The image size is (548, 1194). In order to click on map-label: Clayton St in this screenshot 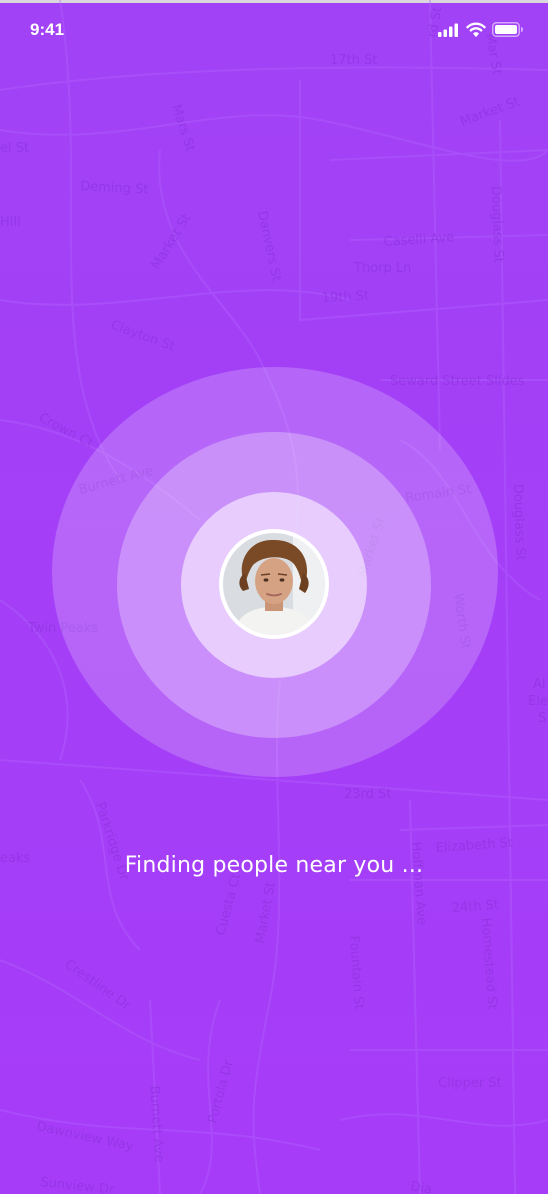, I will do `click(143, 336)`.